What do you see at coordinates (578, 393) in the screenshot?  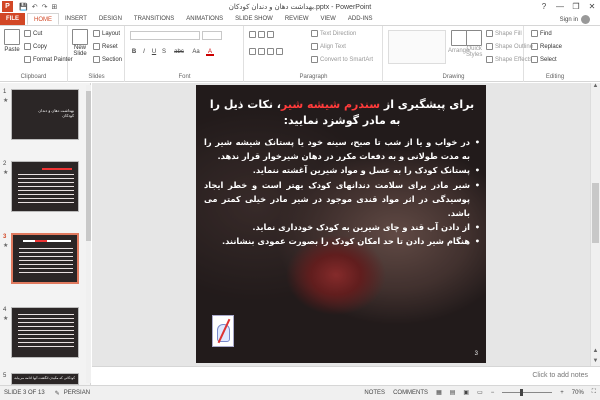 I see `zoom-level: 70%` at bounding box center [578, 393].